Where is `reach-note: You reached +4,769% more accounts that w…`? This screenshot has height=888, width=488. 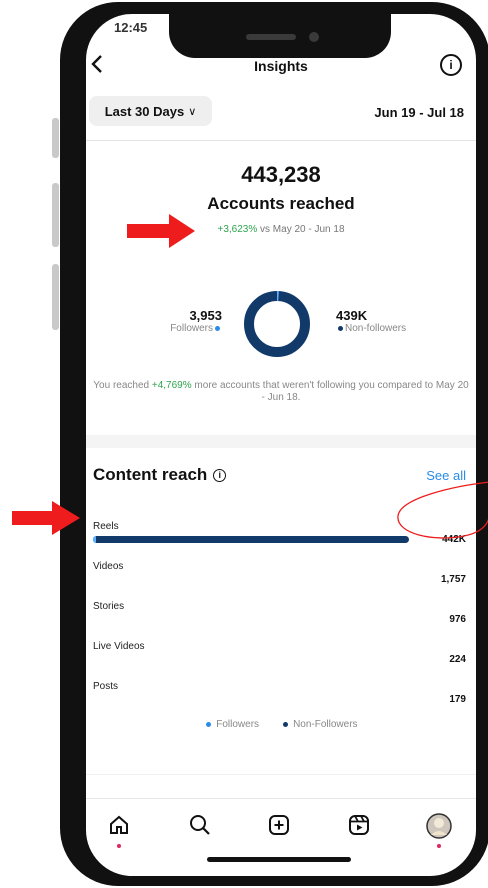 reach-note: You reached +4,769% more accounts that w… is located at coordinates (281, 392).